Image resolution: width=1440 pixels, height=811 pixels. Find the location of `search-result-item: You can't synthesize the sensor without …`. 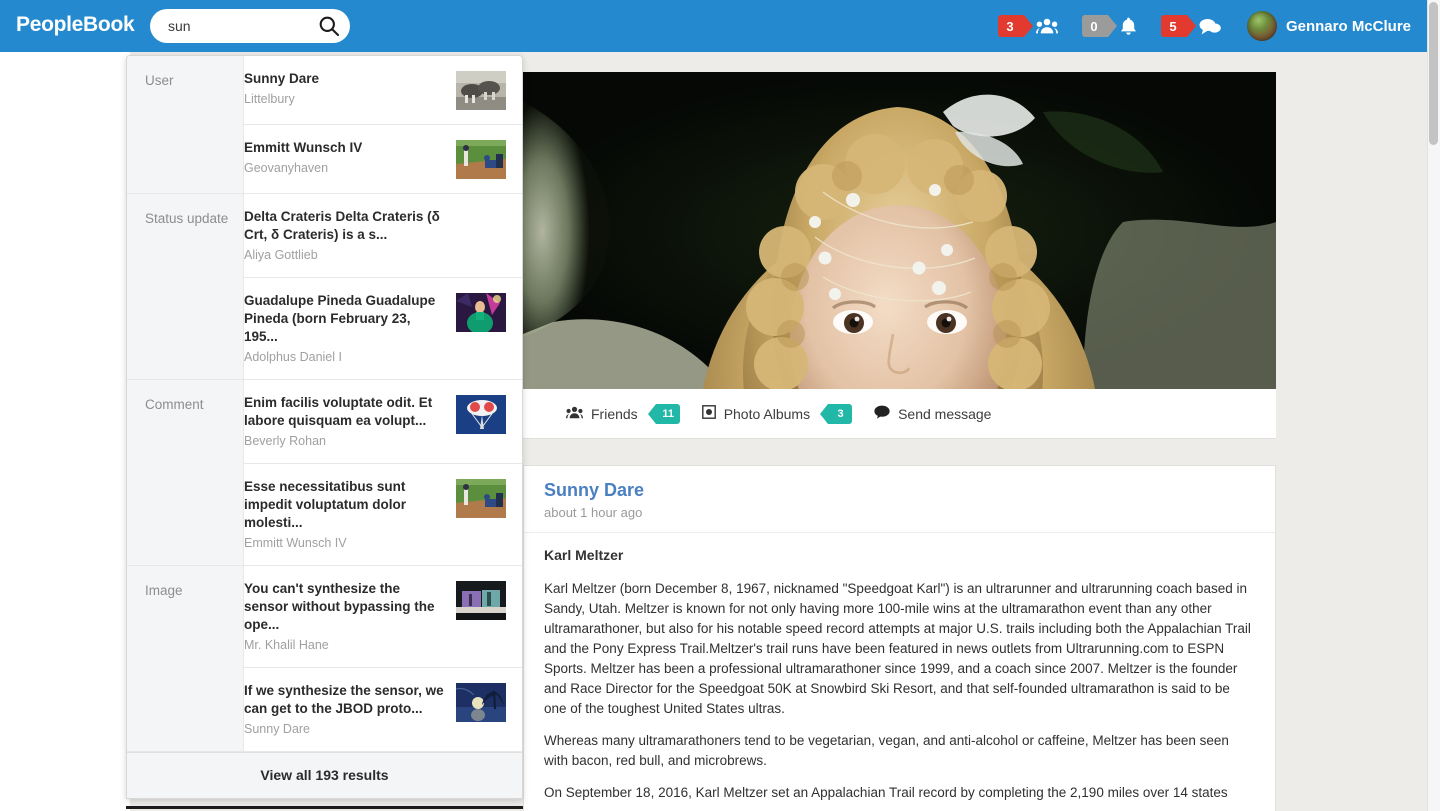

search-result-item: You can't synthesize the sensor without … is located at coordinates (383, 617).